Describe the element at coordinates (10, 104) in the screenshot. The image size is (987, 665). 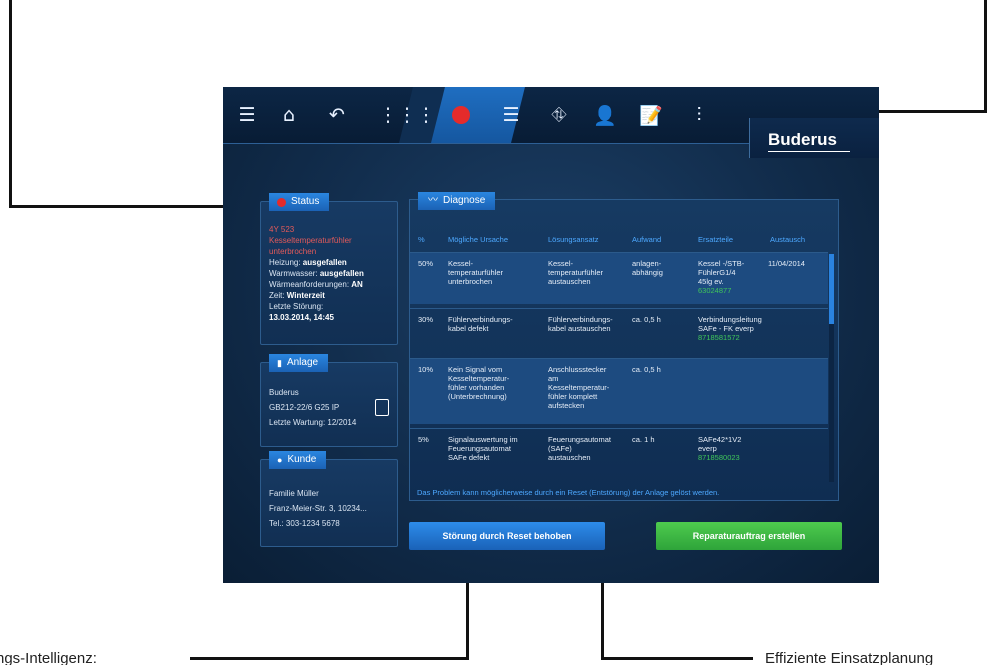
I see `callout-line-left-vertical` at that location.